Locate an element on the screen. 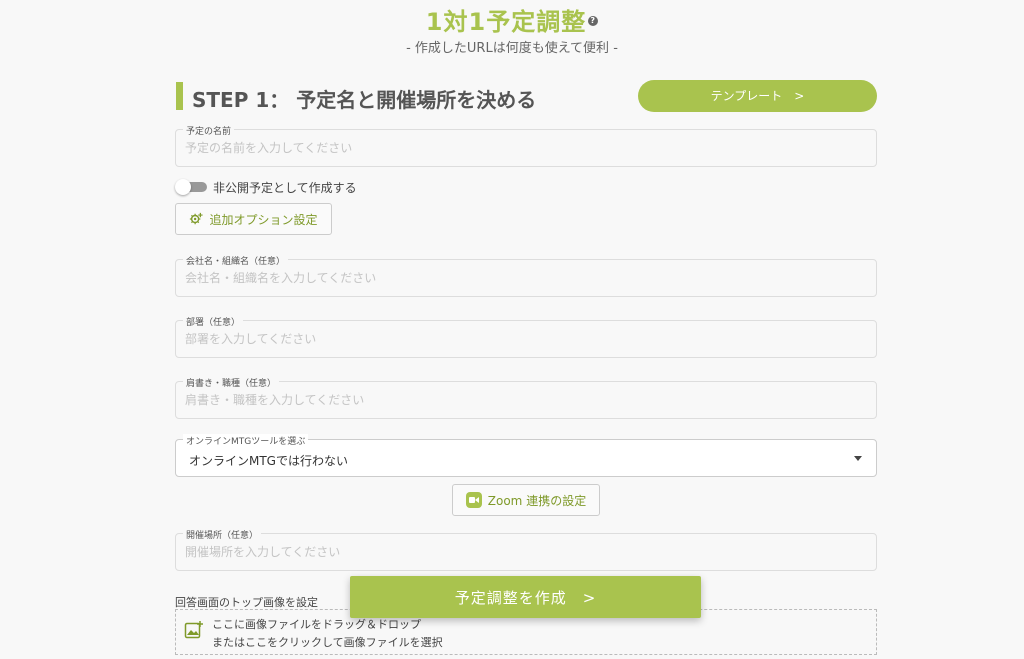  toggle-knob is located at coordinates (183, 187).